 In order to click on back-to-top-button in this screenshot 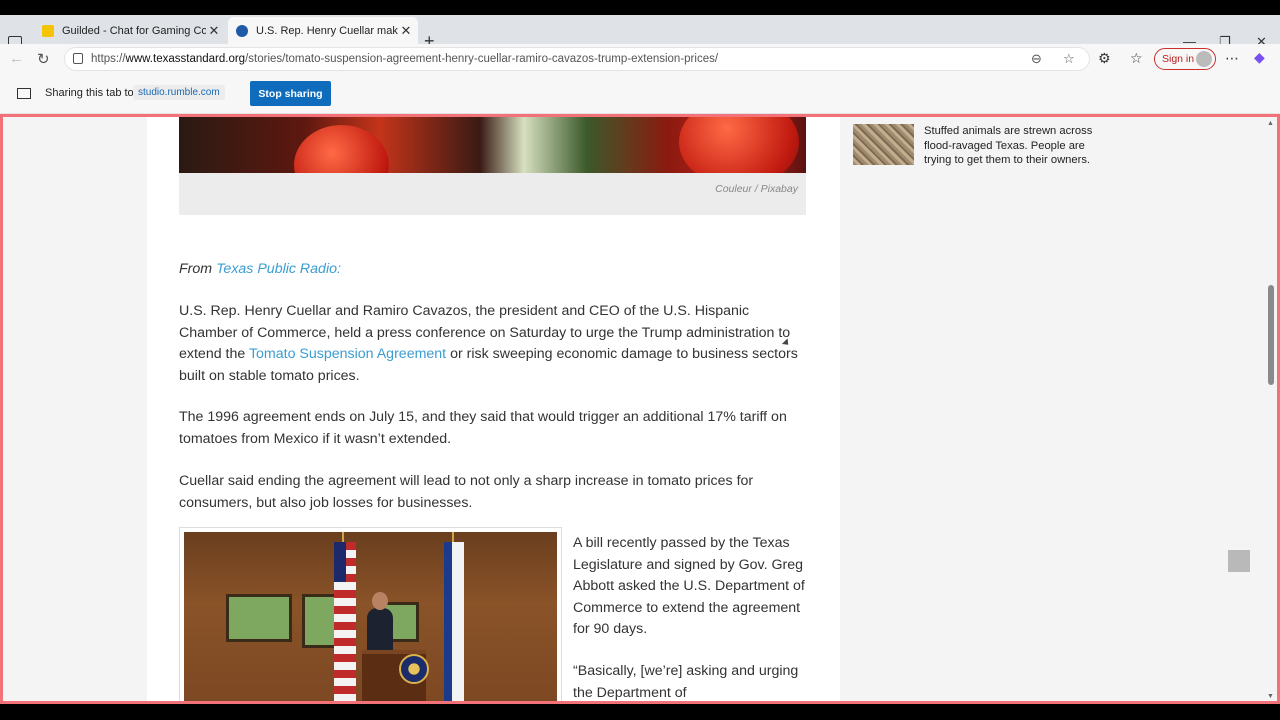, I will do `click(1239, 561)`.